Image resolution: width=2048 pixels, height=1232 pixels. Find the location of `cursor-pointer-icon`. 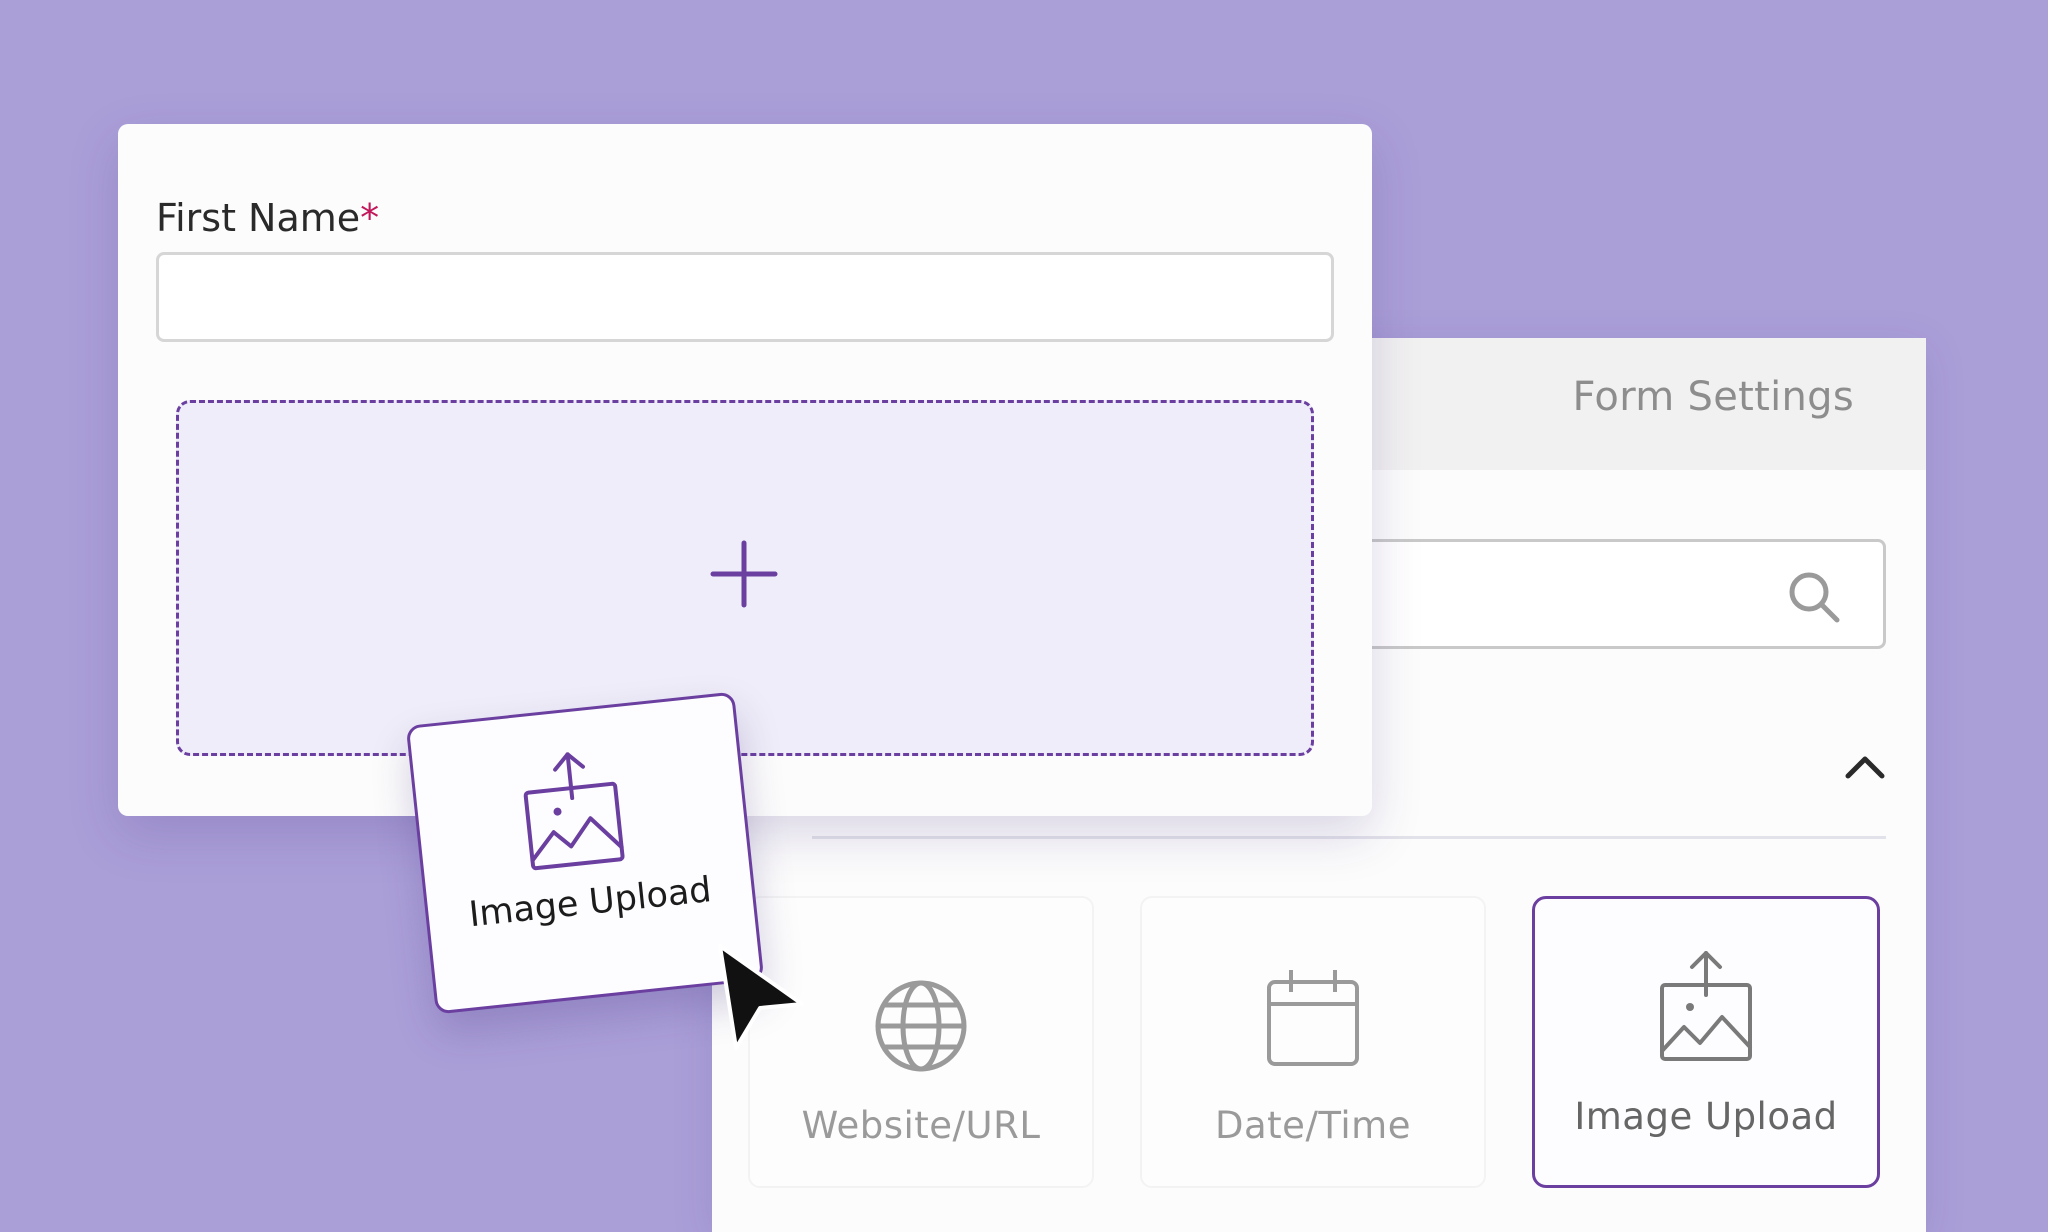

cursor-pointer-icon is located at coordinates (761, 997).